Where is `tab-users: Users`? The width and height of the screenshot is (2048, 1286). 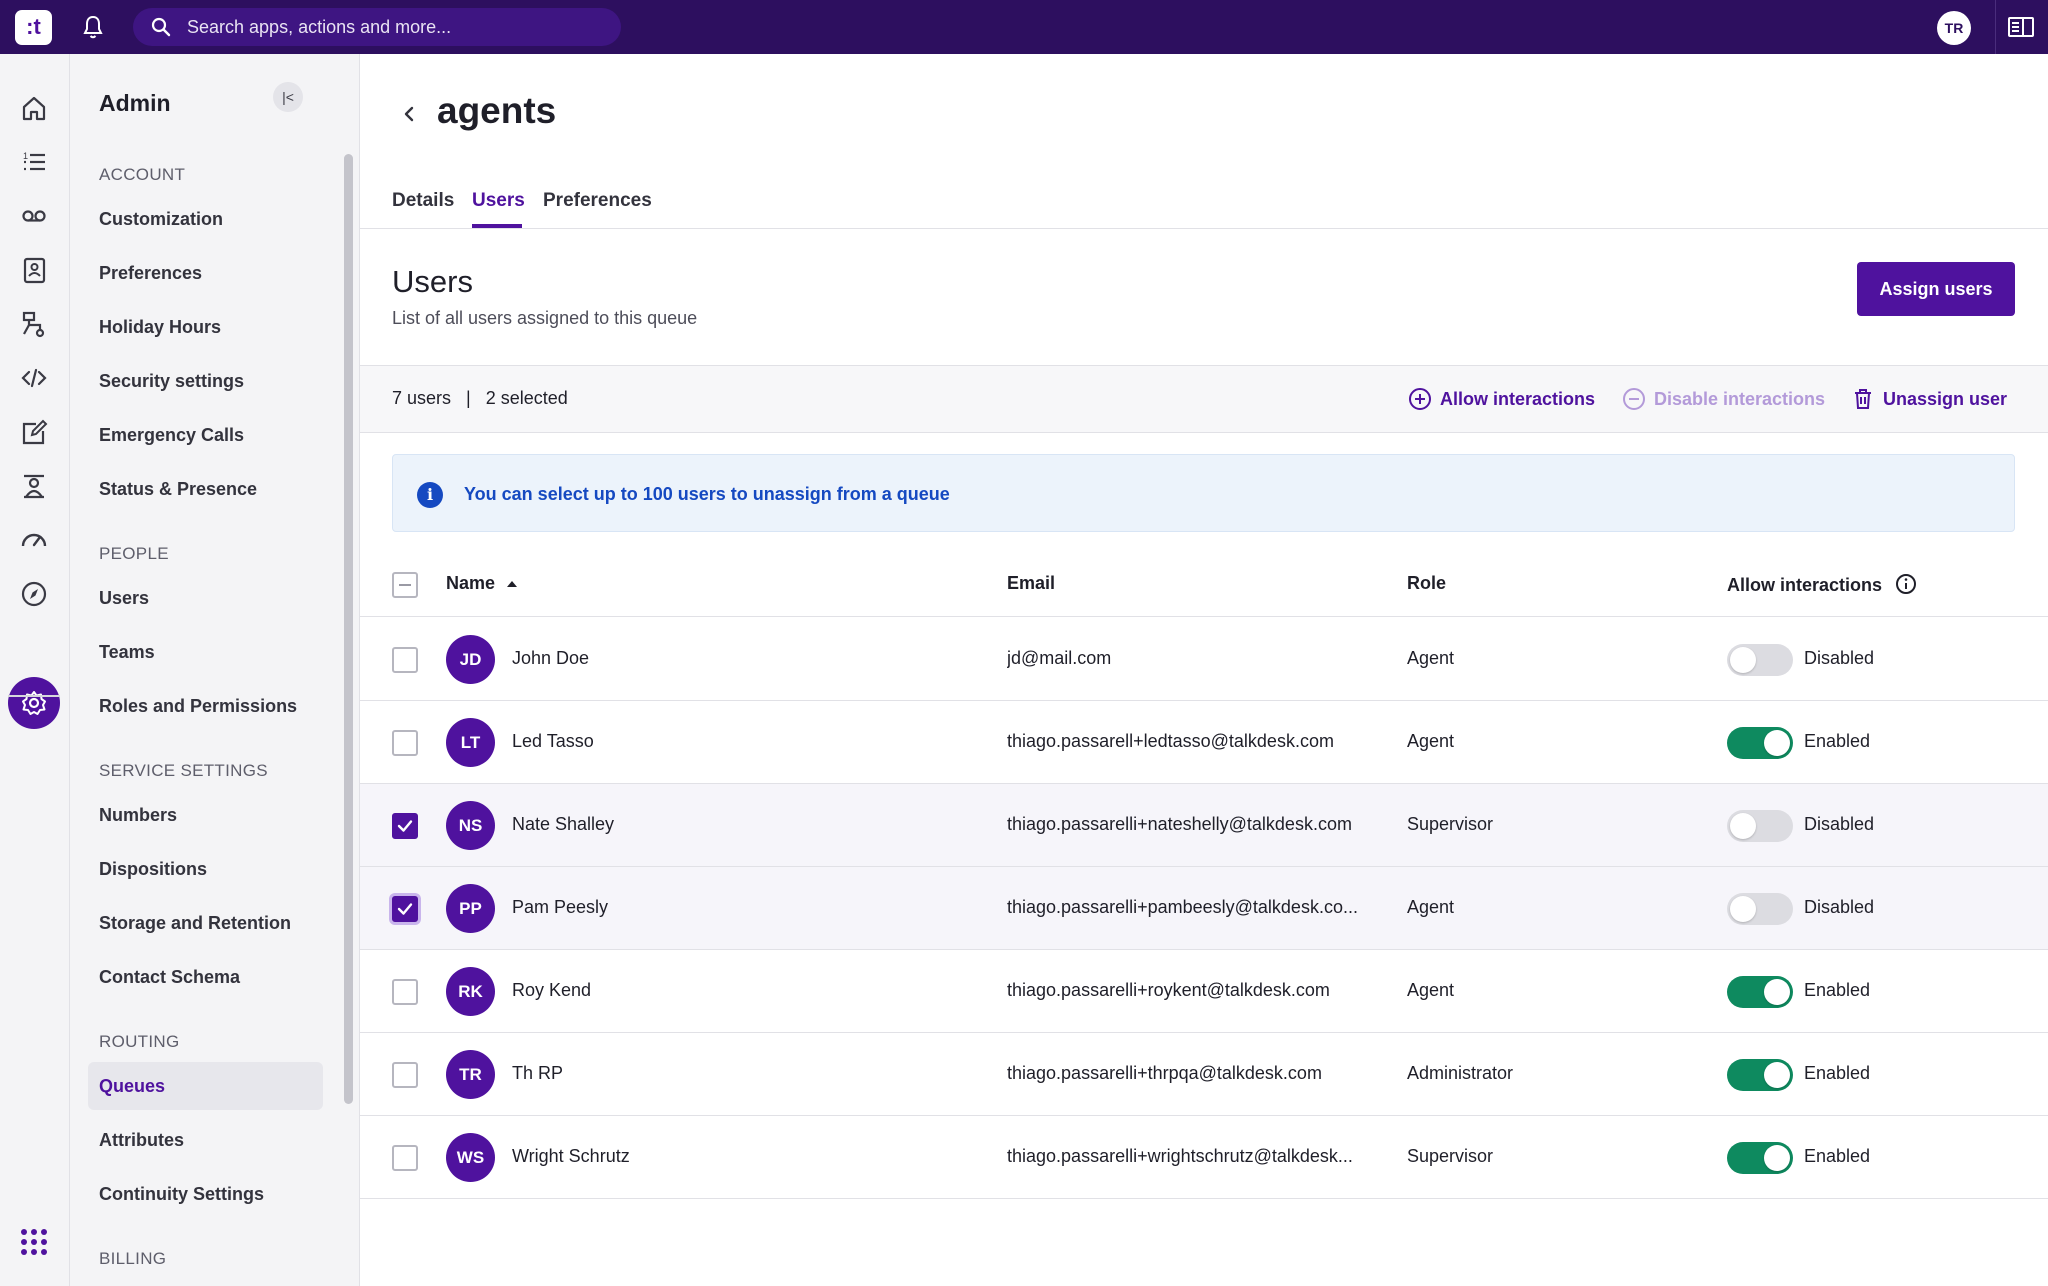
tab-users: Users is located at coordinates (498, 201).